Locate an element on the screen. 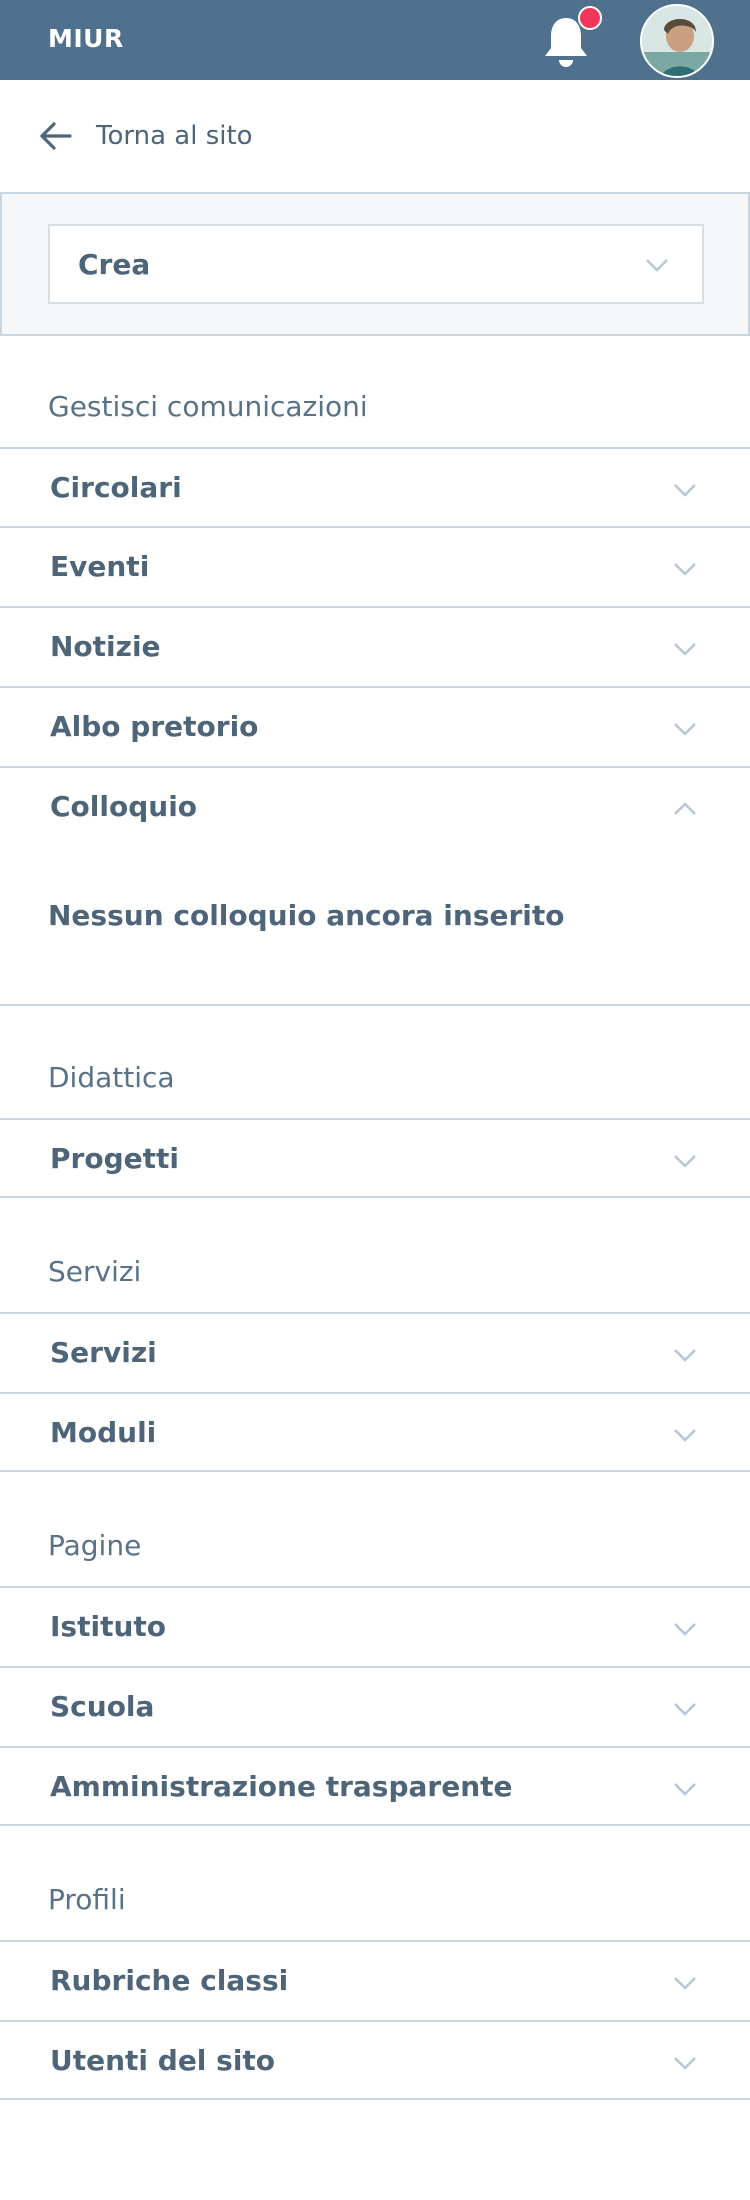 The width and height of the screenshot is (750, 2200). crea-dropdown: Crea is located at coordinates (376, 264).